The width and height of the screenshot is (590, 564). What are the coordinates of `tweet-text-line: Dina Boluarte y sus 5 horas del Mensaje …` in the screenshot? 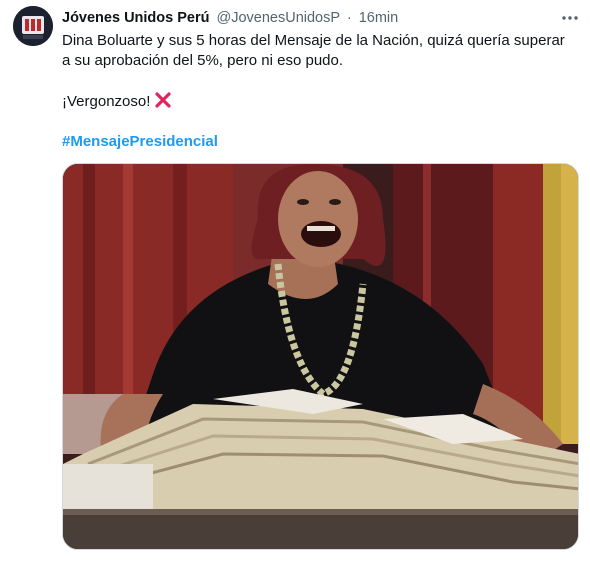 It's located at (313, 40).